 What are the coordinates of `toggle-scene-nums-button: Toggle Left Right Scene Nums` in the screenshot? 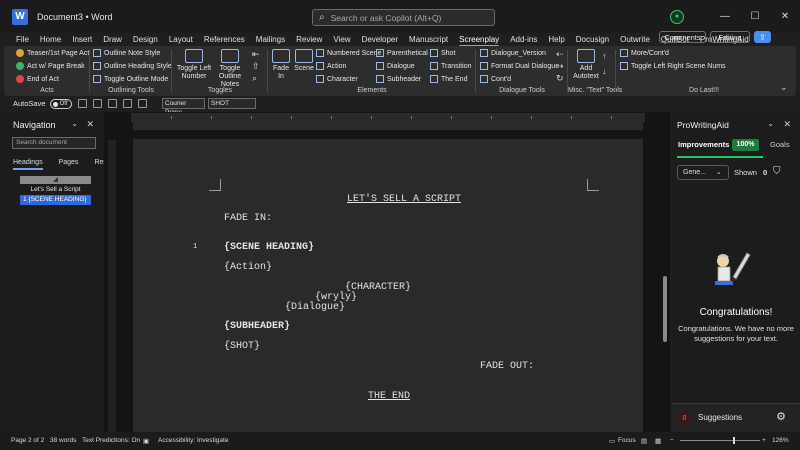 It's located at (673, 66).